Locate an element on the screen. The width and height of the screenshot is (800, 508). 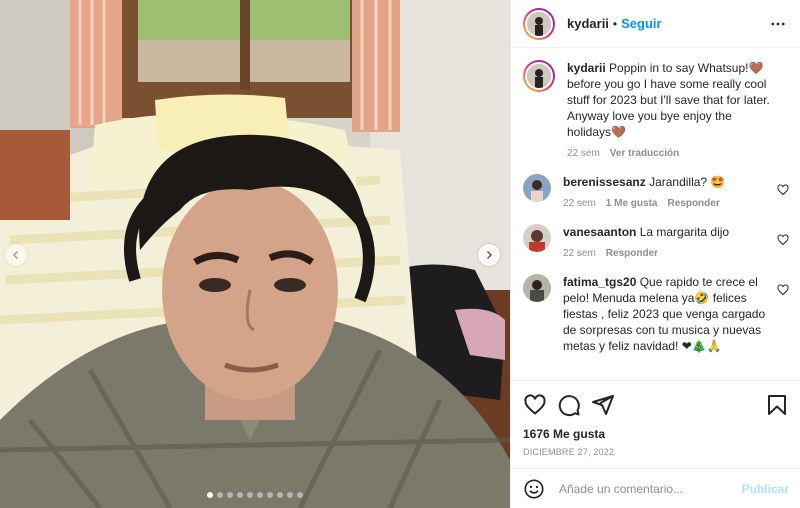
more-options-button is located at coordinates (778, 24).